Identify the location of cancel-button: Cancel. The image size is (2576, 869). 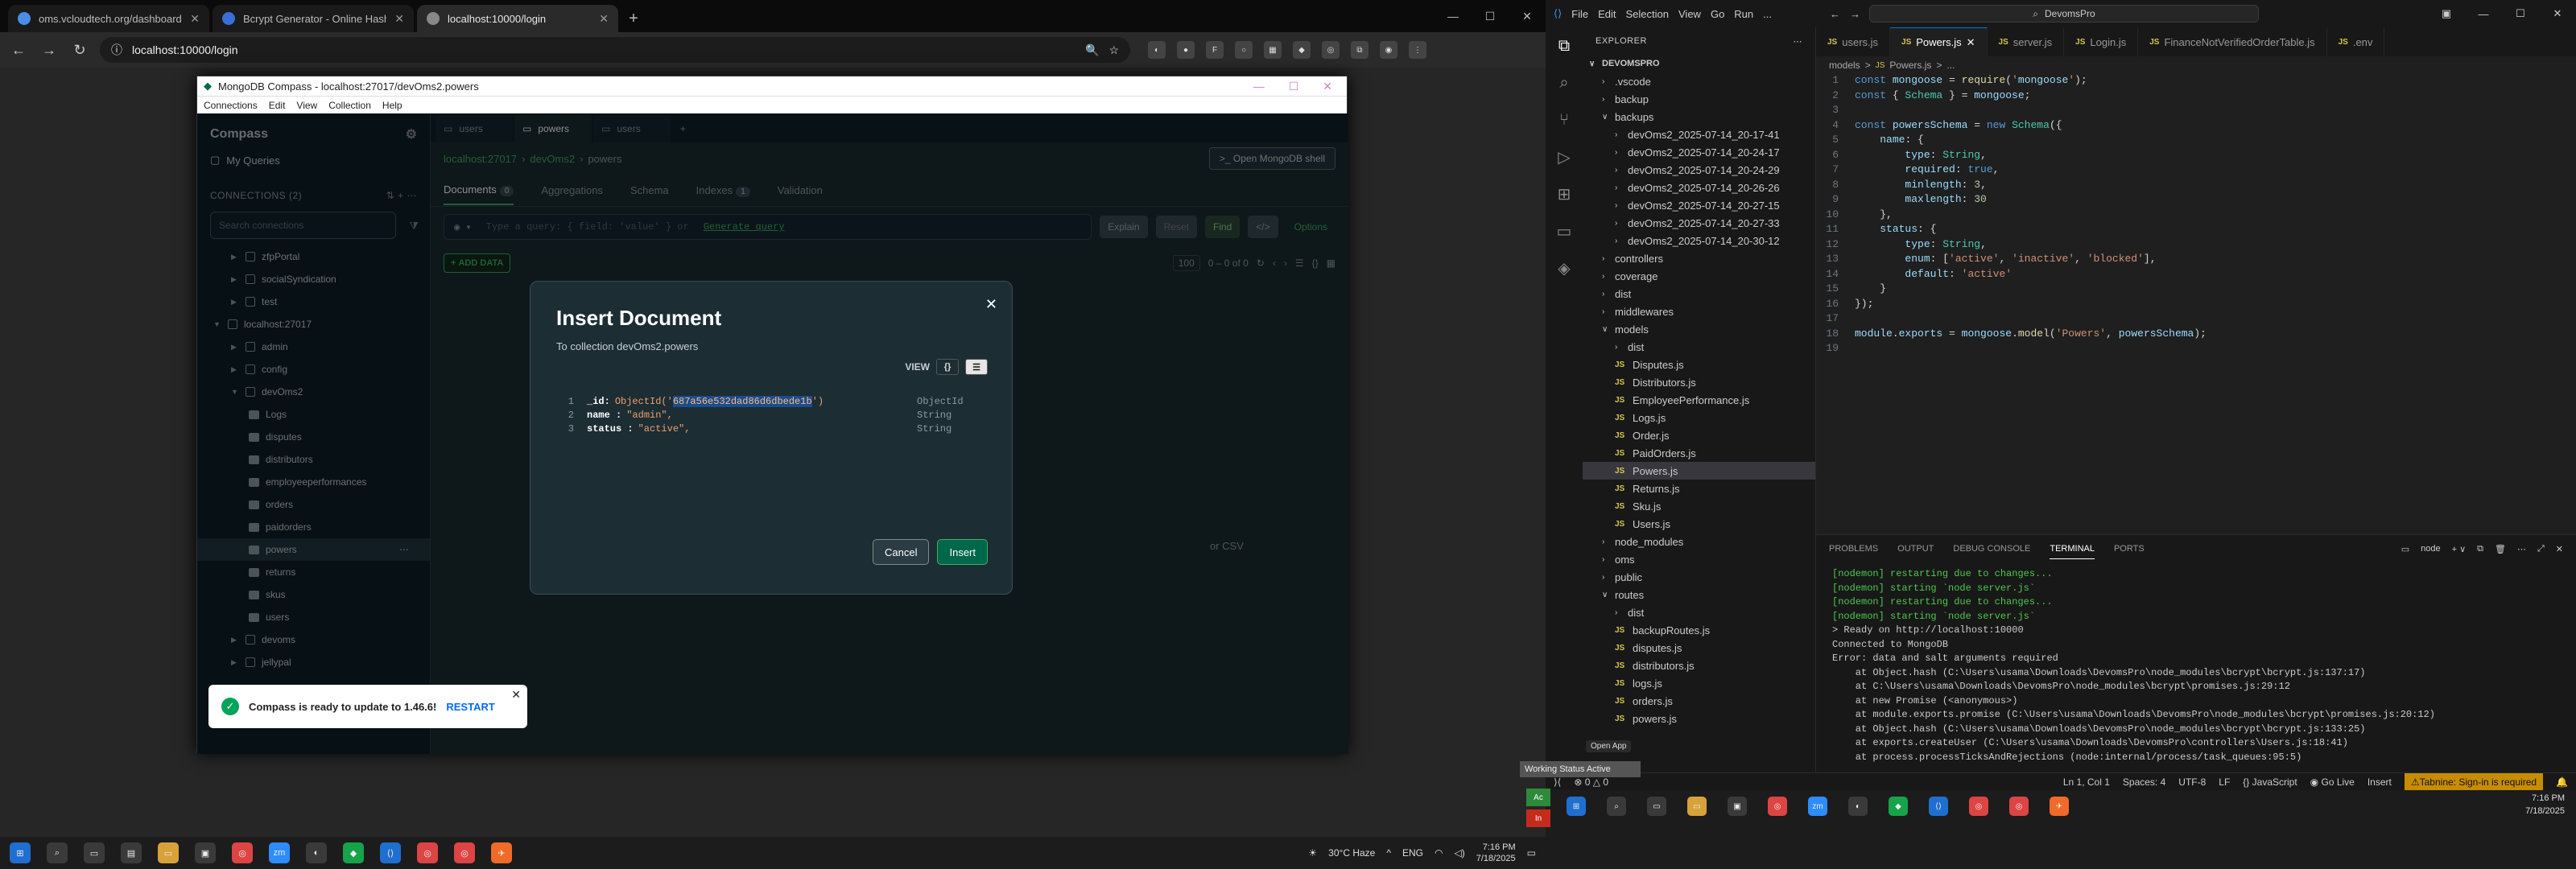
(901, 552).